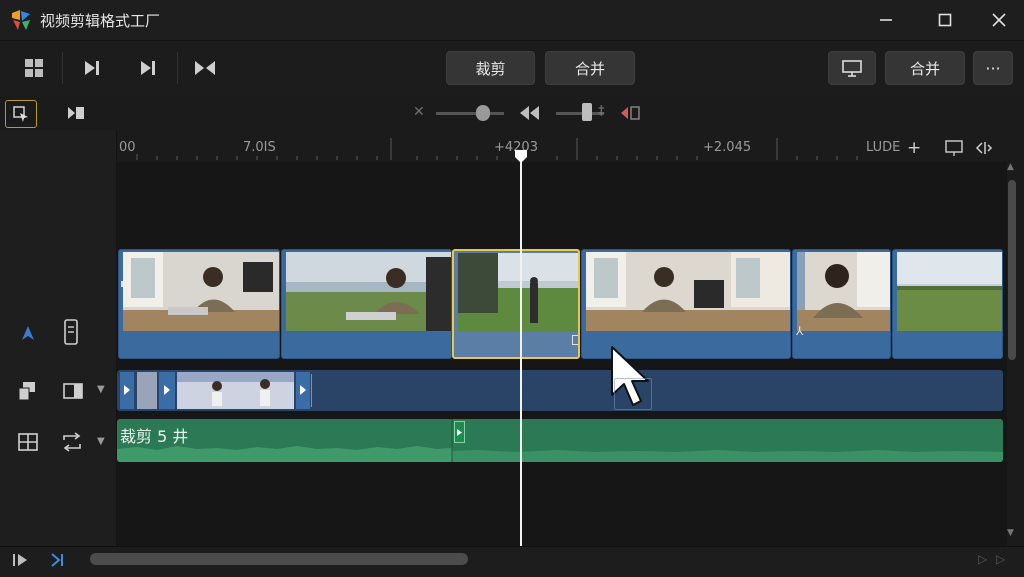  Describe the element at coordinates (954, 150) in the screenshot. I see `fit-timeline-icon` at that location.